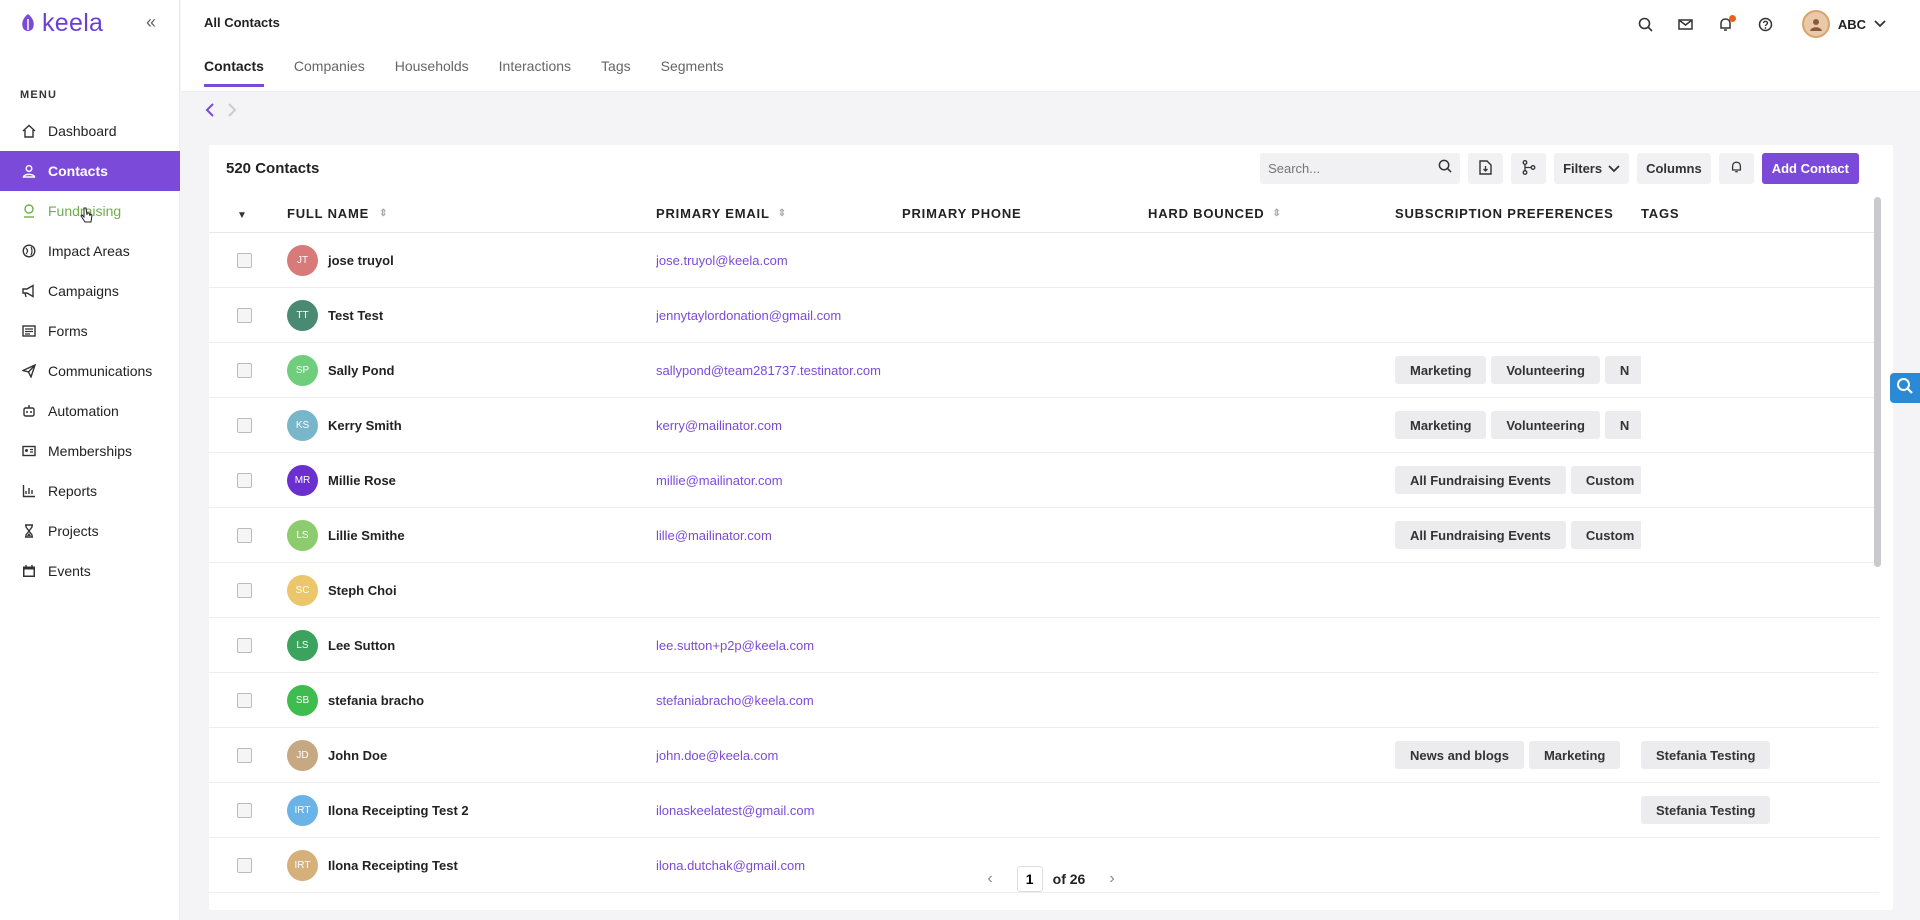 The height and width of the screenshot is (920, 1920). Describe the element at coordinates (1843, 24) in the screenshot. I see `user-menu: ABC` at that location.